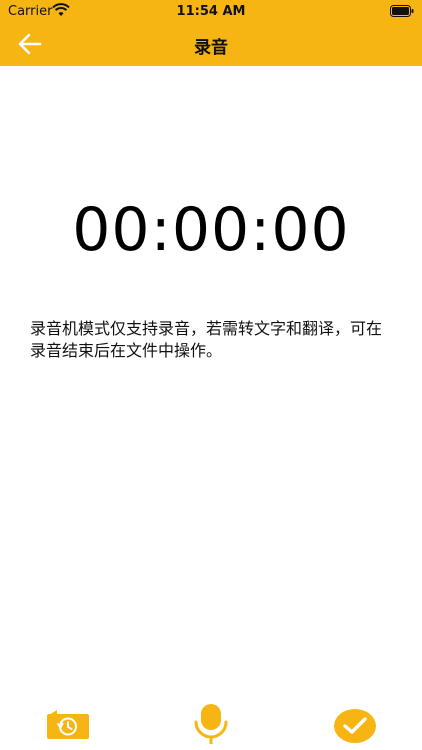 This screenshot has height=750, width=422. I want to click on bottom-toolbar, so click(211, 720).